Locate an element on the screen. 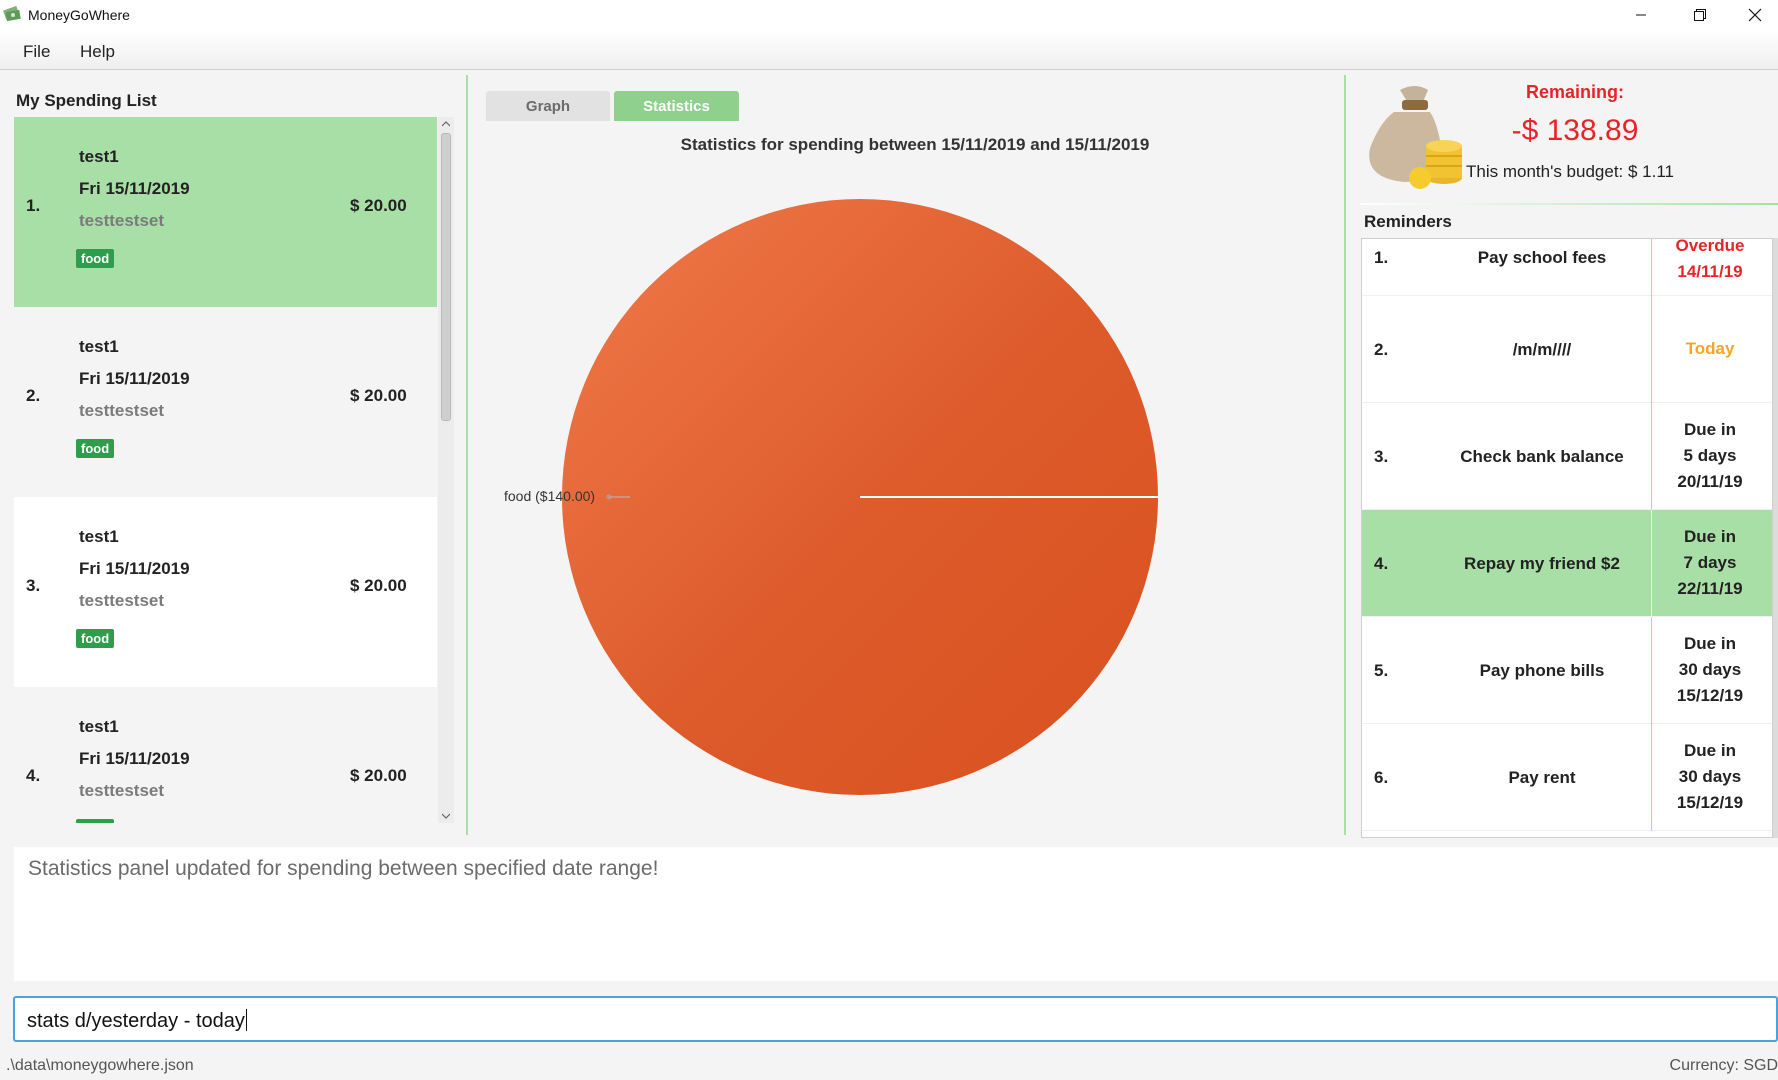 The height and width of the screenshot is (1080, 1778). restore-icon is located at coordinates (1700, 15).